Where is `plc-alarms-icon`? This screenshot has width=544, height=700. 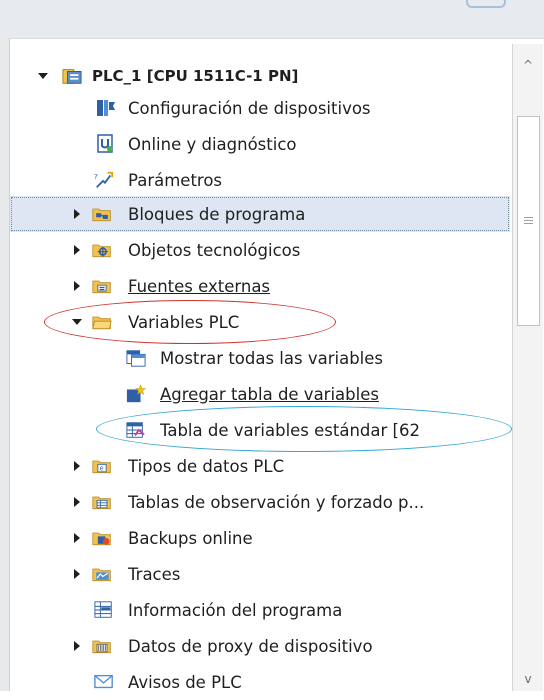 plc-alarms-icon is located at coordinates (104, 682).